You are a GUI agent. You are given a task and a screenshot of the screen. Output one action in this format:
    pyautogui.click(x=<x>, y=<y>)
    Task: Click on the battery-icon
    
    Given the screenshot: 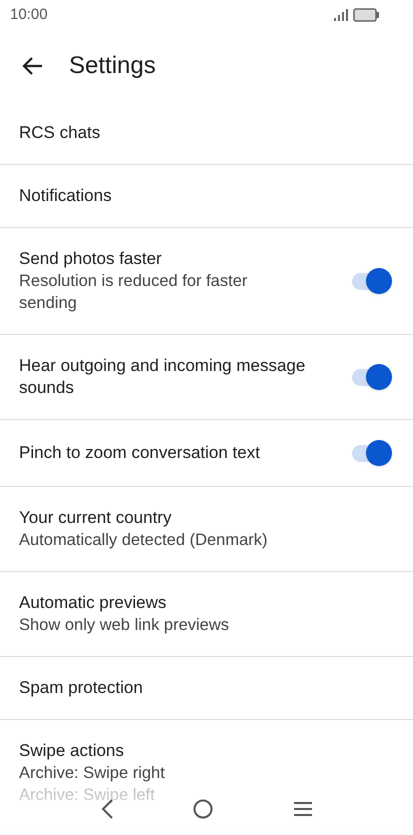 What is the action you would take?
    pyautogui.click(x=366, y=15)
    